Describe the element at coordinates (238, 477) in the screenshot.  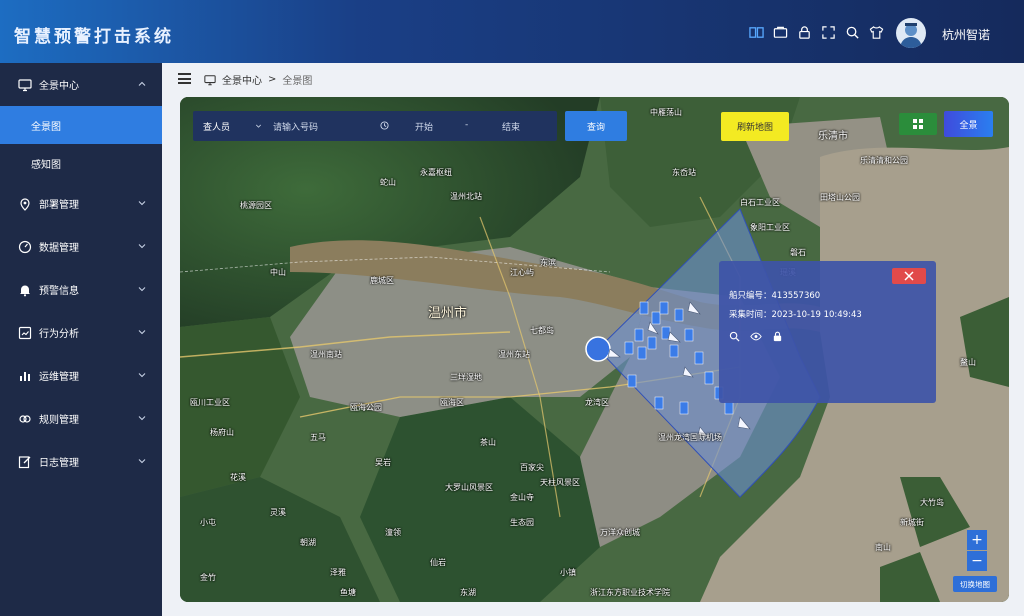
I see `map-label: 花溪` at that location.